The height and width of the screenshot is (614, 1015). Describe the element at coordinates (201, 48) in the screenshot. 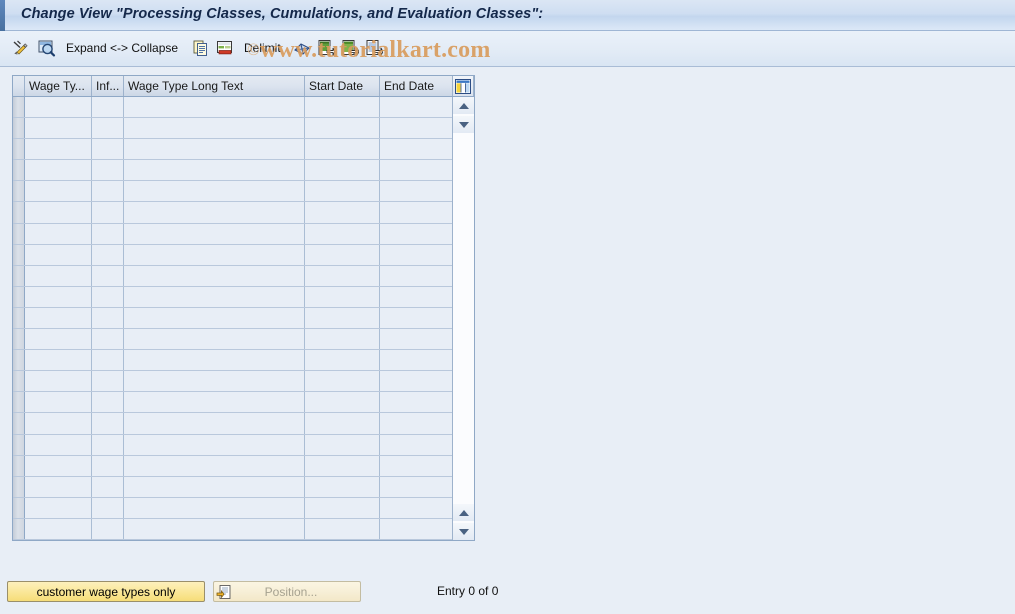

I see `copy-as-button` at that location.